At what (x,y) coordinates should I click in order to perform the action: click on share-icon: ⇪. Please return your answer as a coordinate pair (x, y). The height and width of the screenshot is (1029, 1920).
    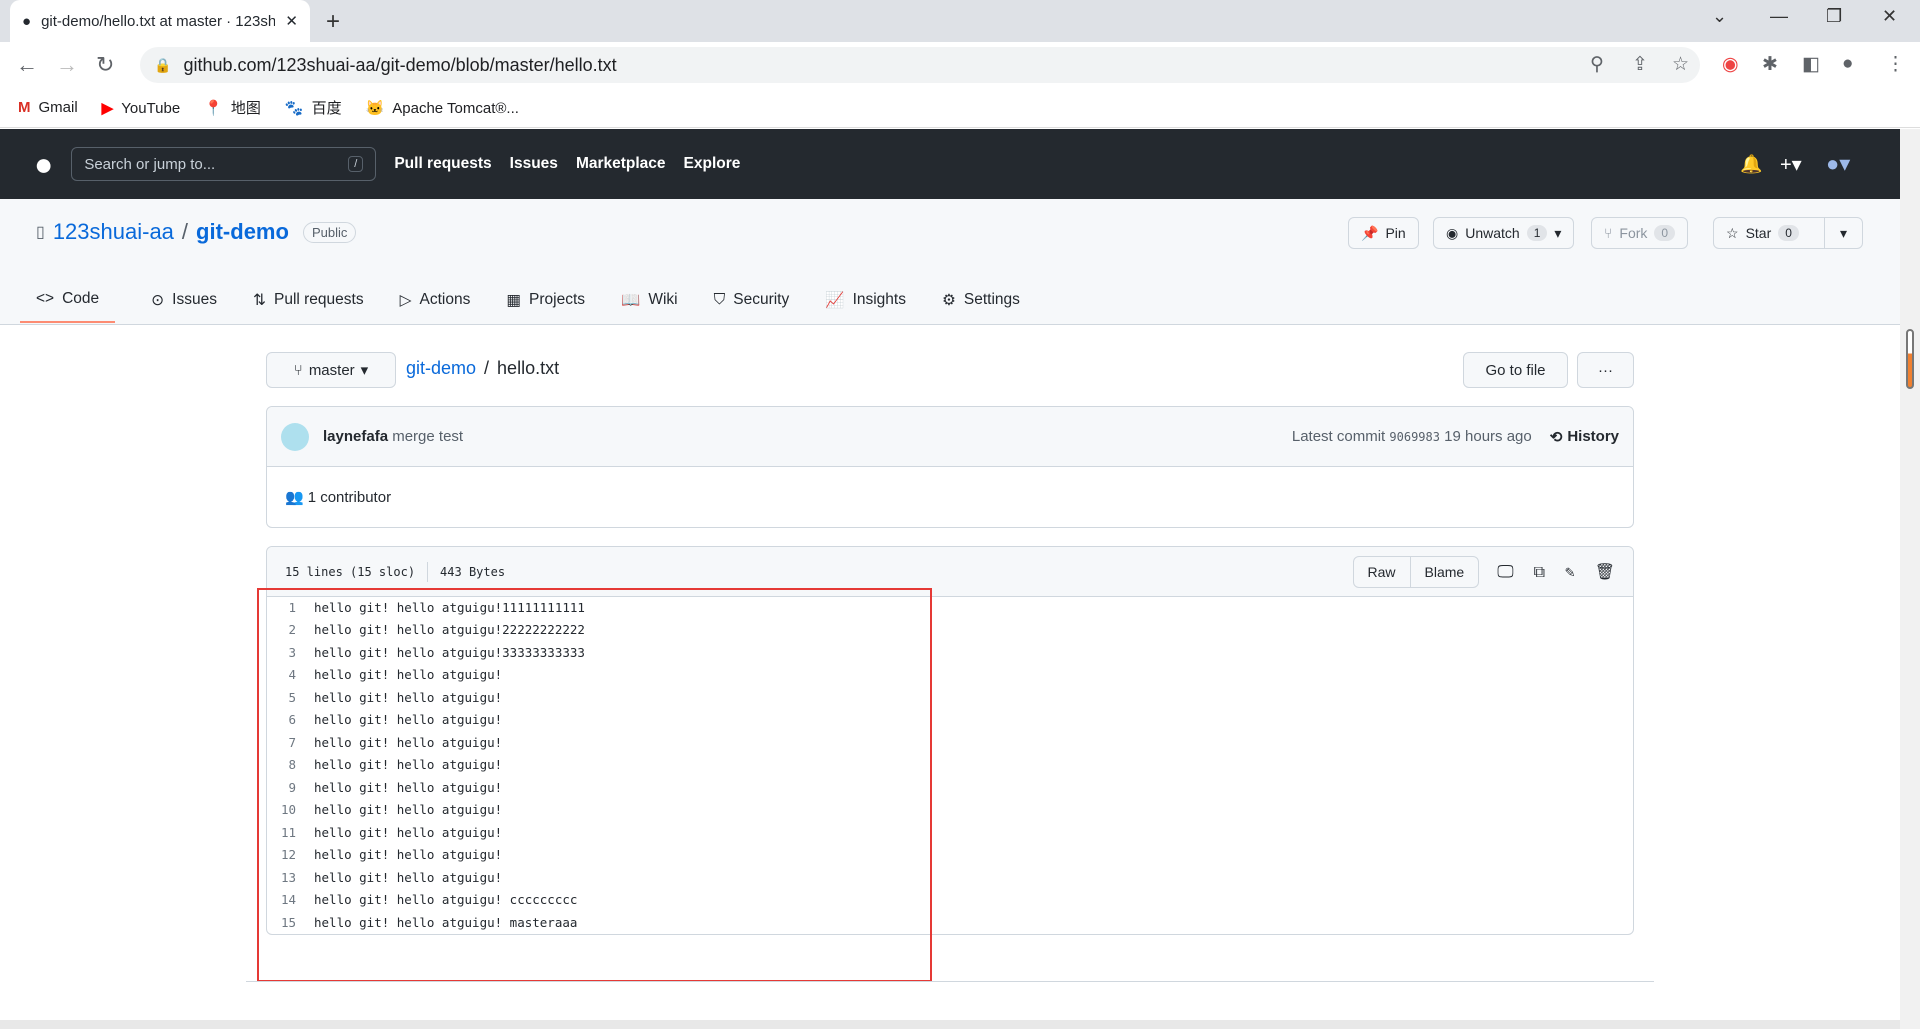
    Looking at the image, I should click on (1640, 64).